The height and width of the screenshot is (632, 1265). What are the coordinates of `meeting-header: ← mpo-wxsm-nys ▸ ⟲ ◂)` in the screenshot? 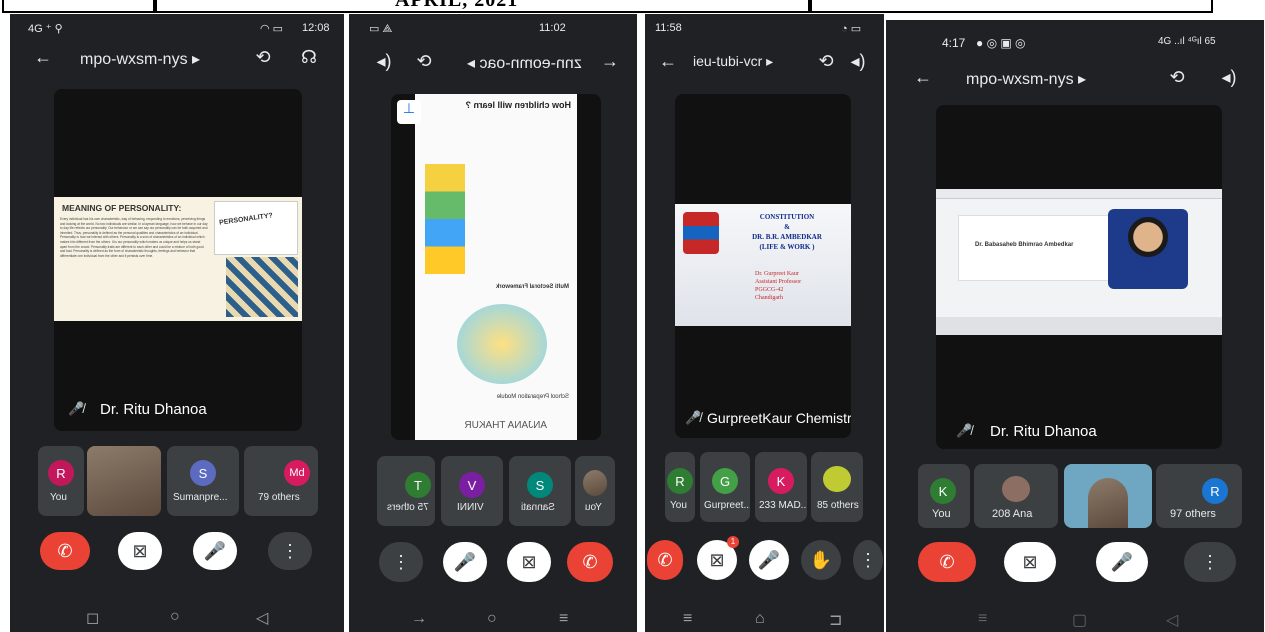 It's located at (1075, 78).